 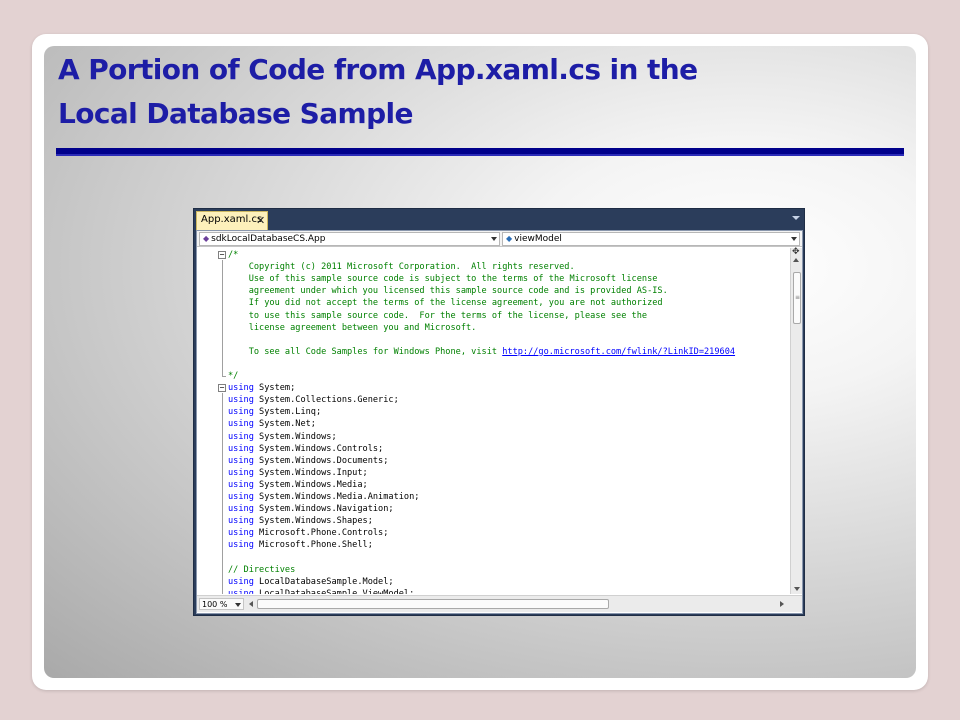 I want to click on code-line-using: using System.Windows.Shapes;, so click(x=492, y=521).